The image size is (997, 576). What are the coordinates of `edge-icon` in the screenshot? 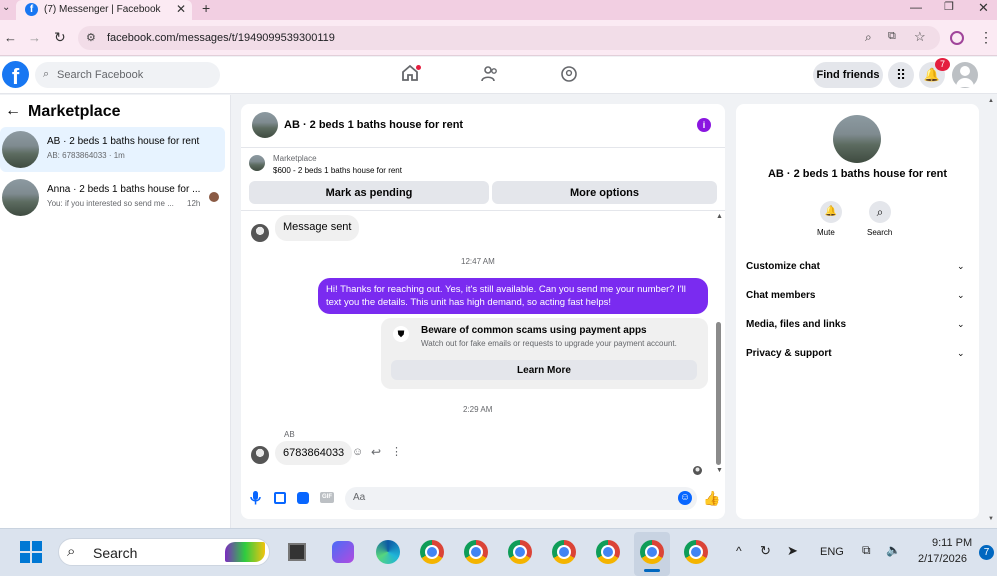 It's located at (388, 552).